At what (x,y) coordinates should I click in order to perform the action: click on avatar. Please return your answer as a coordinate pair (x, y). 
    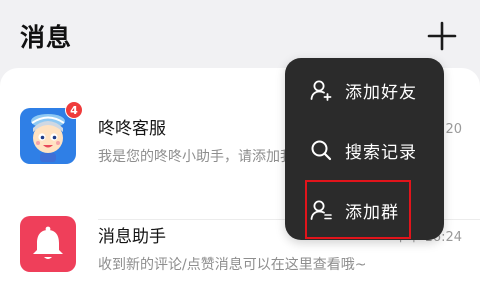
    Looking at the image, I should click on (48, 244).